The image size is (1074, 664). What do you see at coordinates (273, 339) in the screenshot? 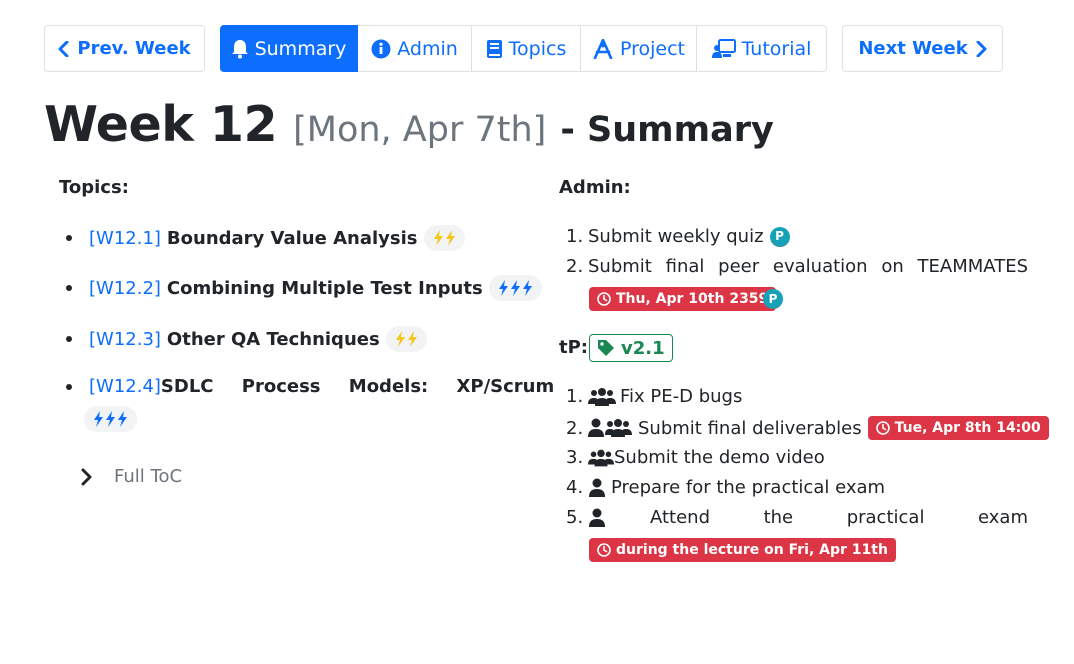
I see `topic-name: Other QA Techniques` at bounding box center [273, 339].